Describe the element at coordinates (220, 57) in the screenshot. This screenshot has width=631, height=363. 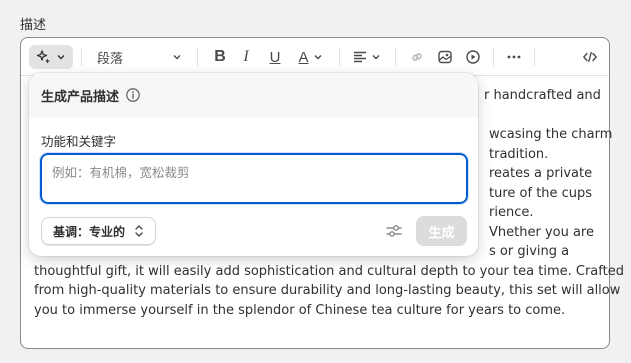
I see `bold-button: B` at that location.